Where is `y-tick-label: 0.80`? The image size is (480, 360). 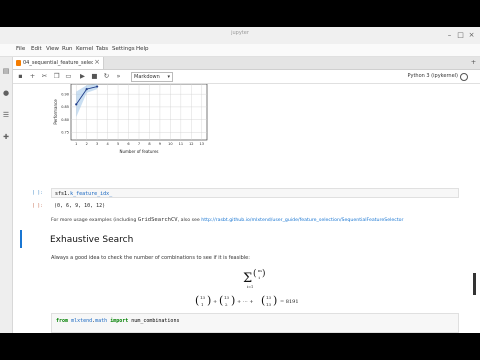 y-tick-label: 0.80 is located at coordinates (65, 120).